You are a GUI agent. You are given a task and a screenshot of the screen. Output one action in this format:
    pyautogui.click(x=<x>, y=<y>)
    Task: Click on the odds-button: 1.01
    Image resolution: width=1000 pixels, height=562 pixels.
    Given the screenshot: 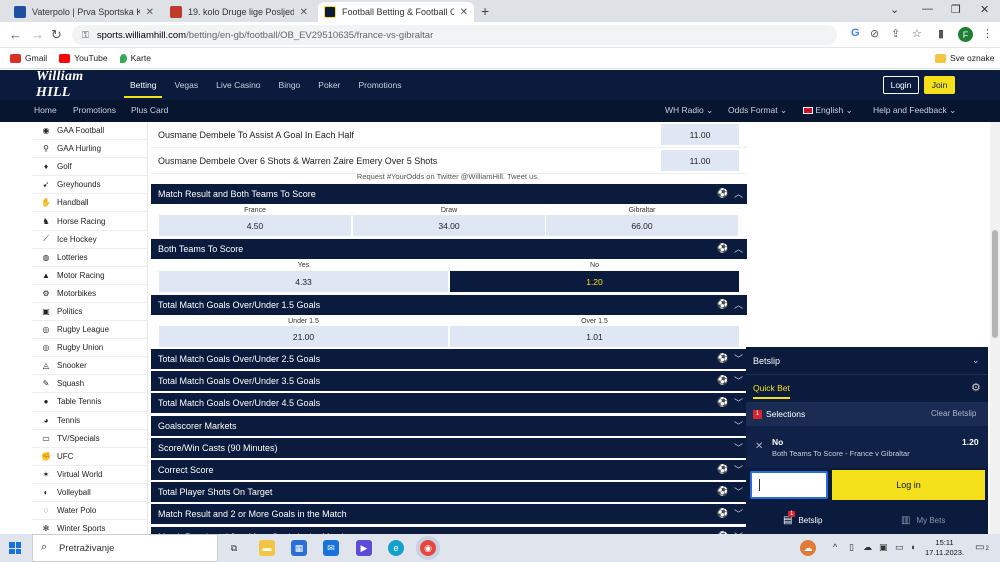 What is the action you would take?
    pyautogui.click(x=594, y=336)
    